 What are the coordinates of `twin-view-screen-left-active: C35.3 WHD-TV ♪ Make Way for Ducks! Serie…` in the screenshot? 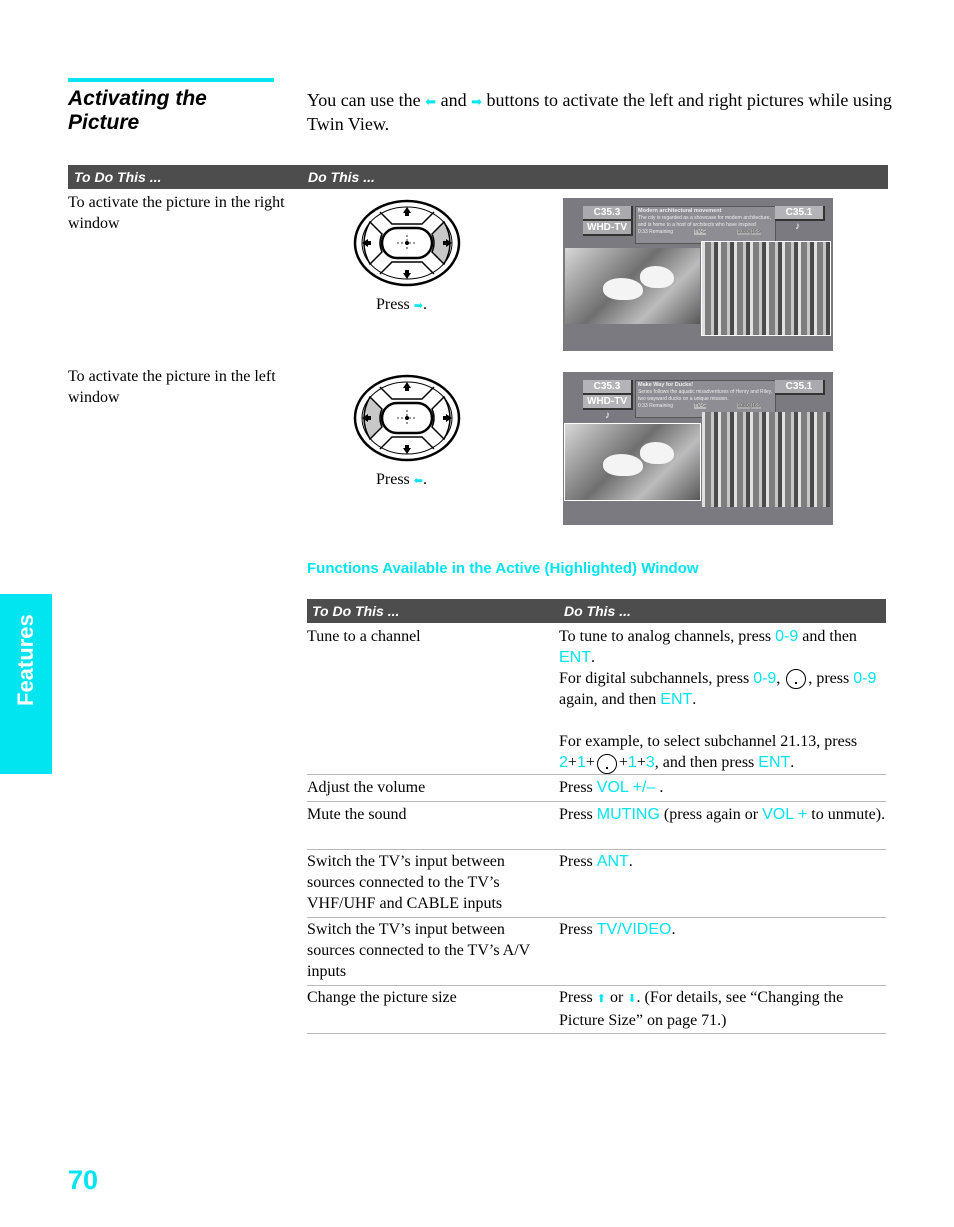 It's located at (698, 448).